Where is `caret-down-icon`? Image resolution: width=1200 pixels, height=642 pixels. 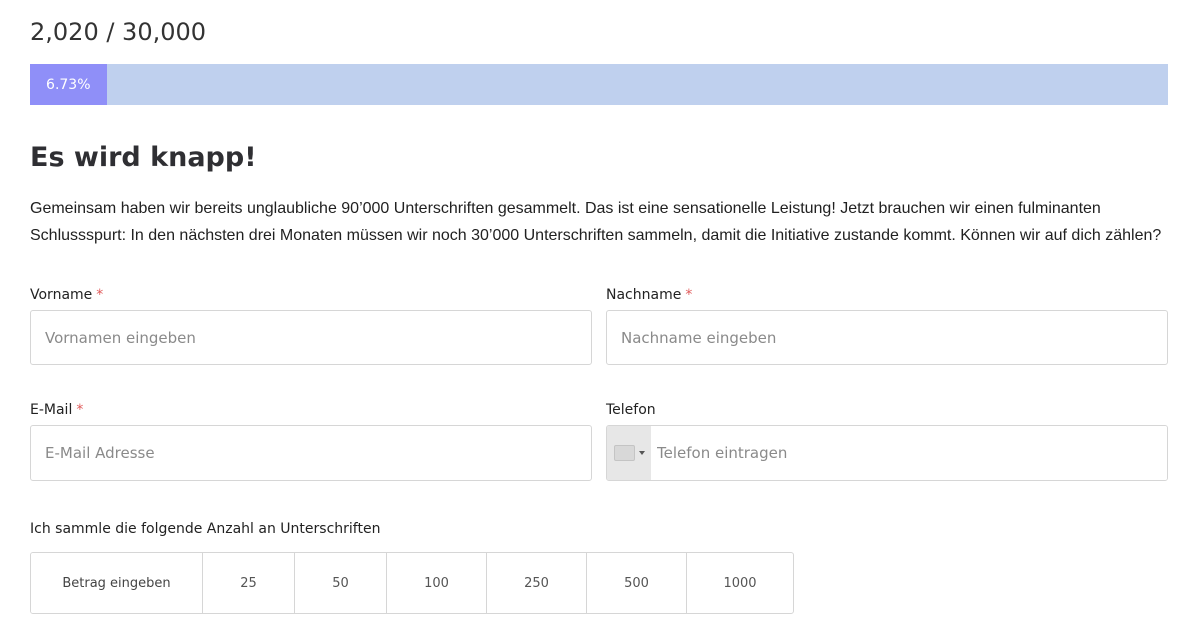 caret-down-icon is located at coordinates (641, 453).